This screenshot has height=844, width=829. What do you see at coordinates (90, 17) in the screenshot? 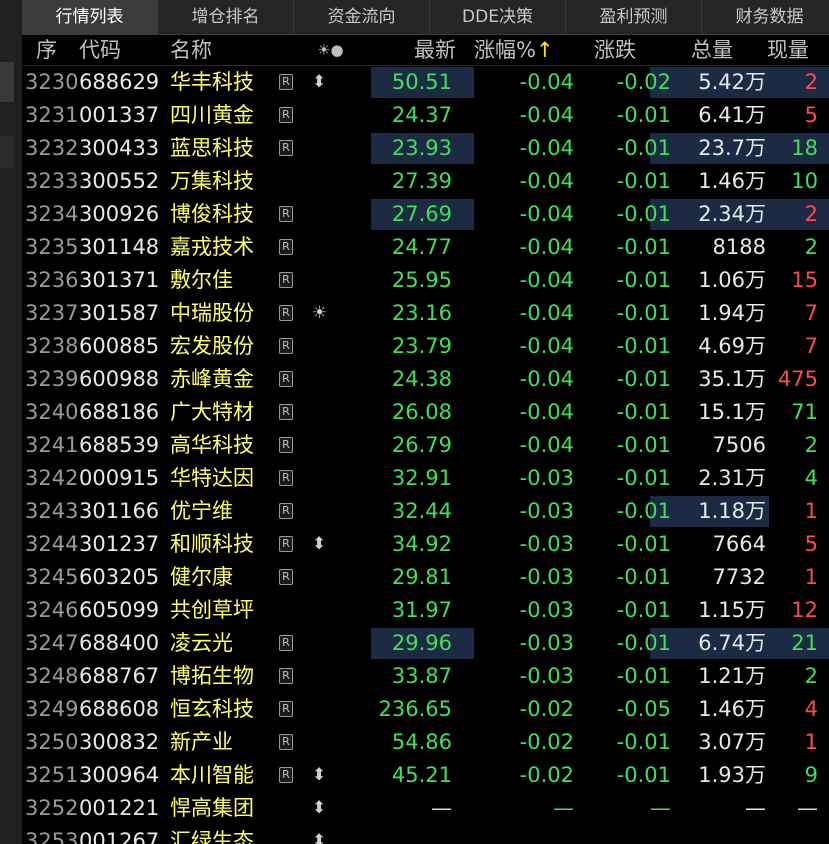
I see `tab-quote-list: 行情列表` at bounding box center [90, 17].